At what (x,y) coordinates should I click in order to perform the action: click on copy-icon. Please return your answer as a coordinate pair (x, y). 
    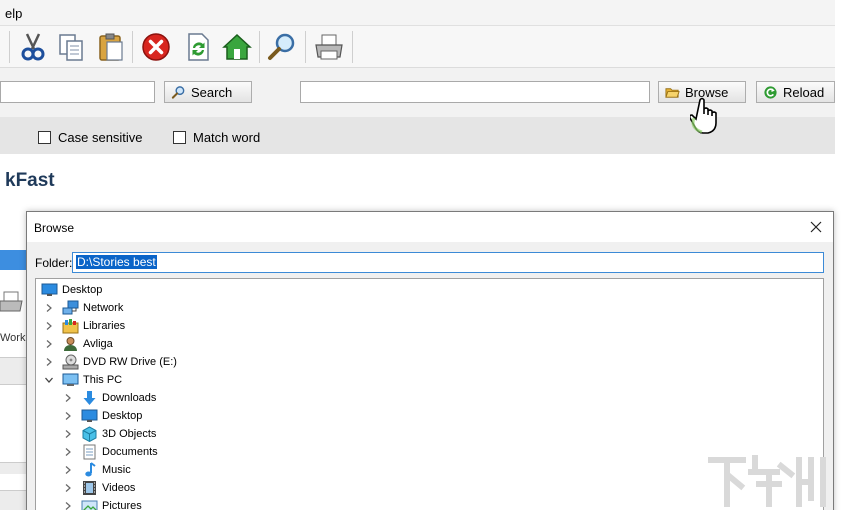
    Looking at the image, I should click on (71, 47).